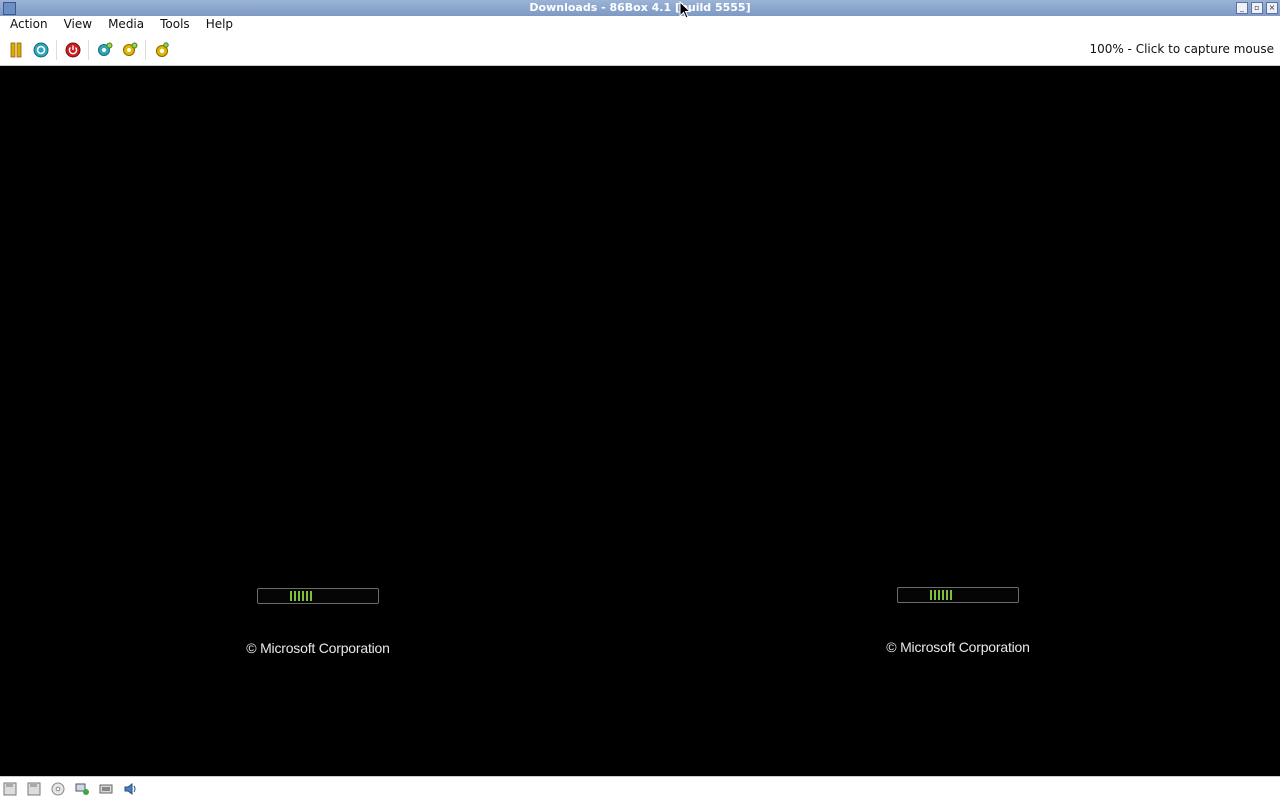 This screenshot has height=801, width=1280. I want to click on menu-action: Action, so click(27, 25).